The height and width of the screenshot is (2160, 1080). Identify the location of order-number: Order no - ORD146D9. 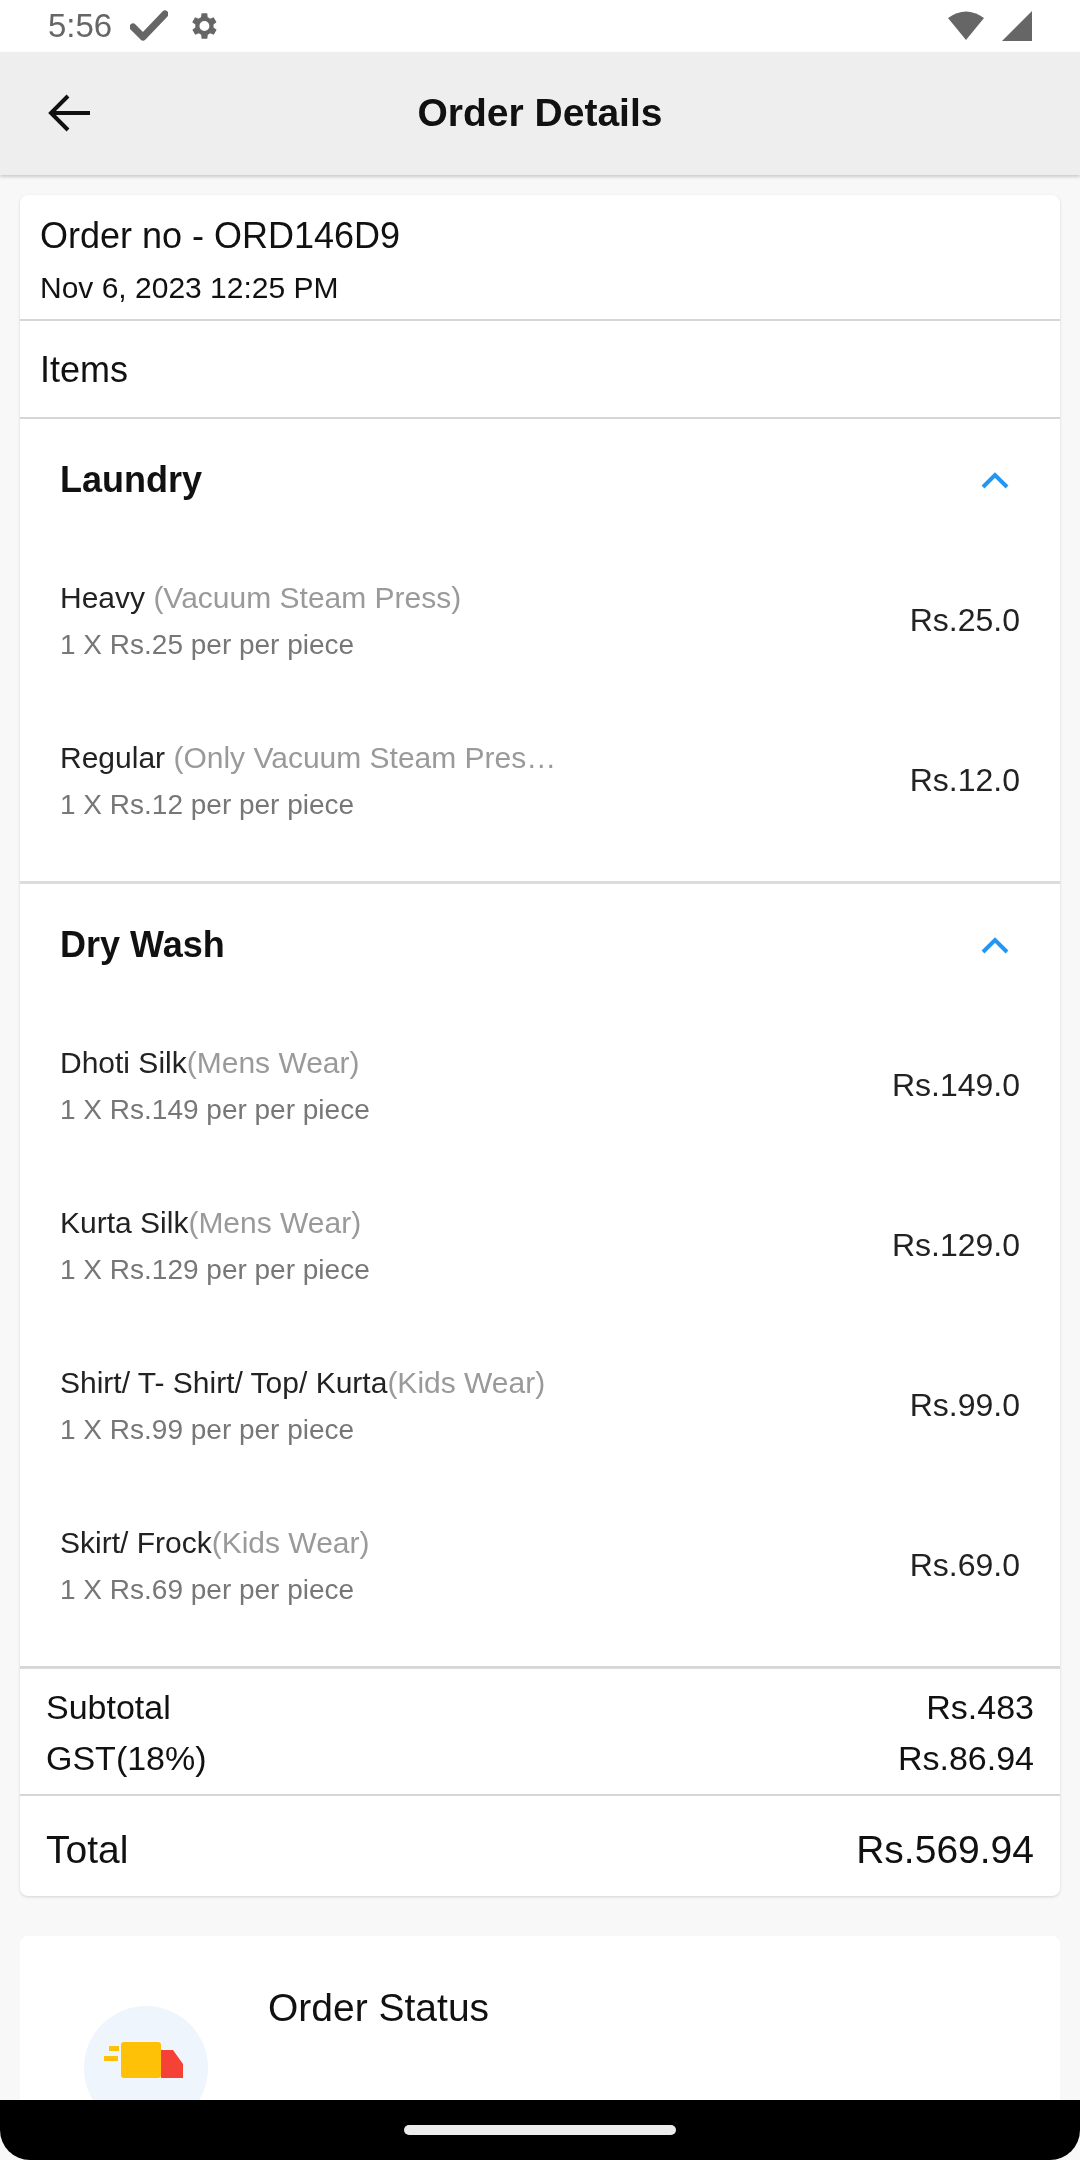
(221, 235).